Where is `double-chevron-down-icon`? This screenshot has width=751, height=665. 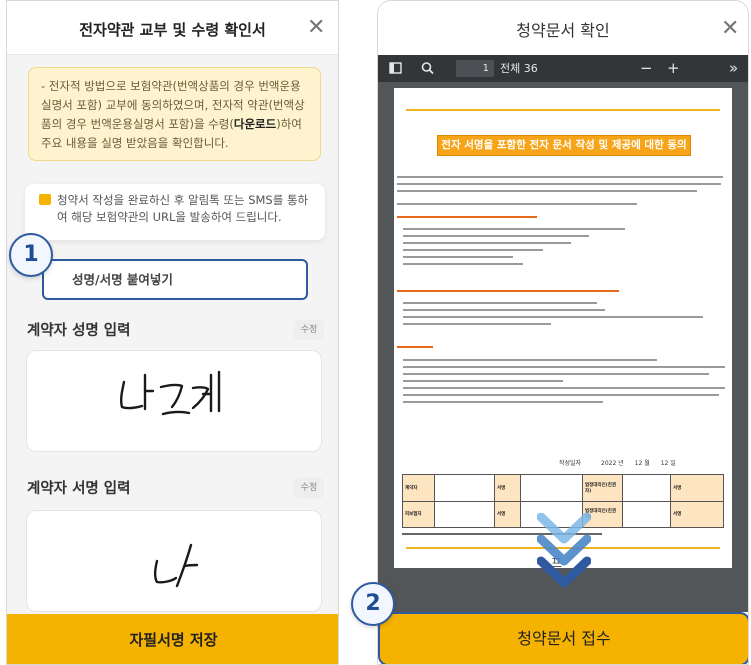 double-chevron-down-icon is located at coordinates (564, 550).